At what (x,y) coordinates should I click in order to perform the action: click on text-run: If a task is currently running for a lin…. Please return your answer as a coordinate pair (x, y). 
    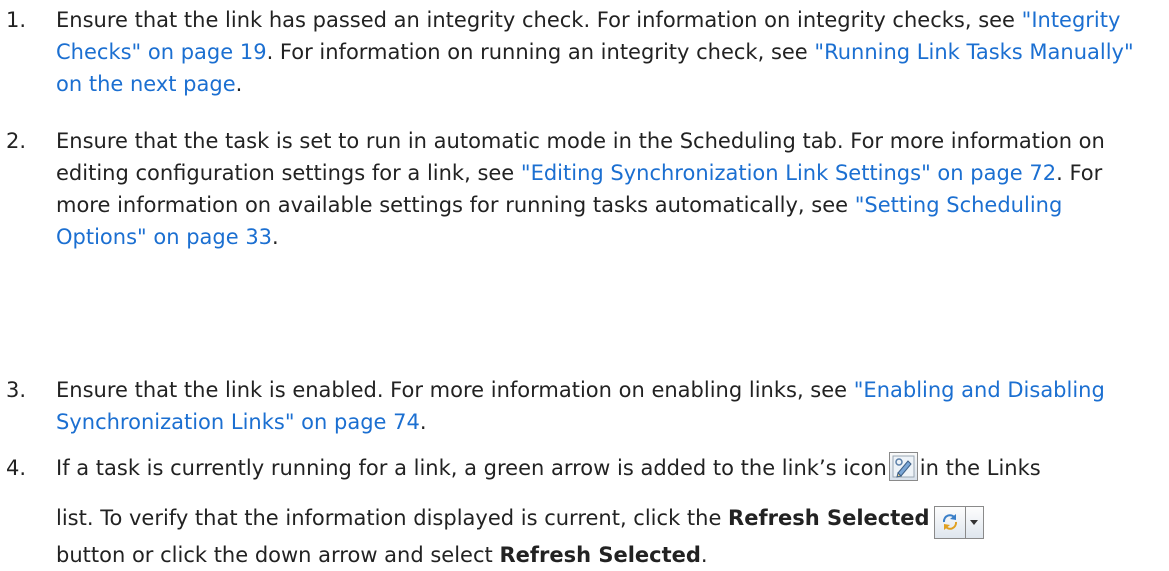
    Looking at the image, I should click on (471, 468).